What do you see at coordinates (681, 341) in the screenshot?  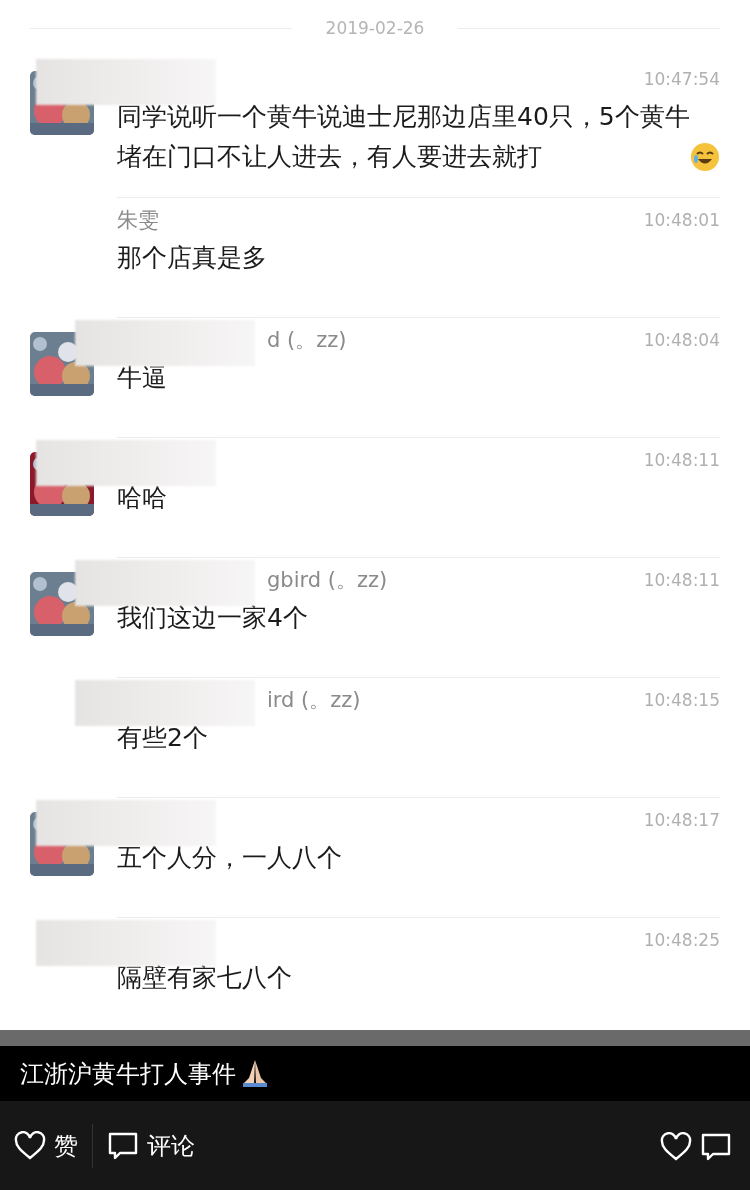 I see `message-time: 10:48:04` at bounding box center [681, 341].